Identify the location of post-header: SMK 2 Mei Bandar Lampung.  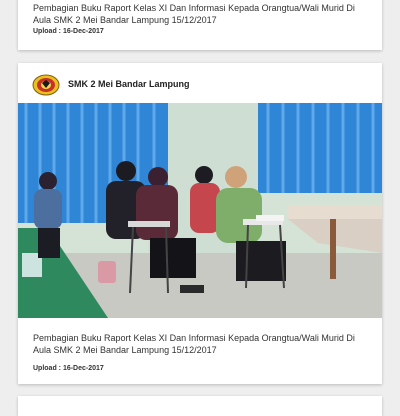
(200, 82).